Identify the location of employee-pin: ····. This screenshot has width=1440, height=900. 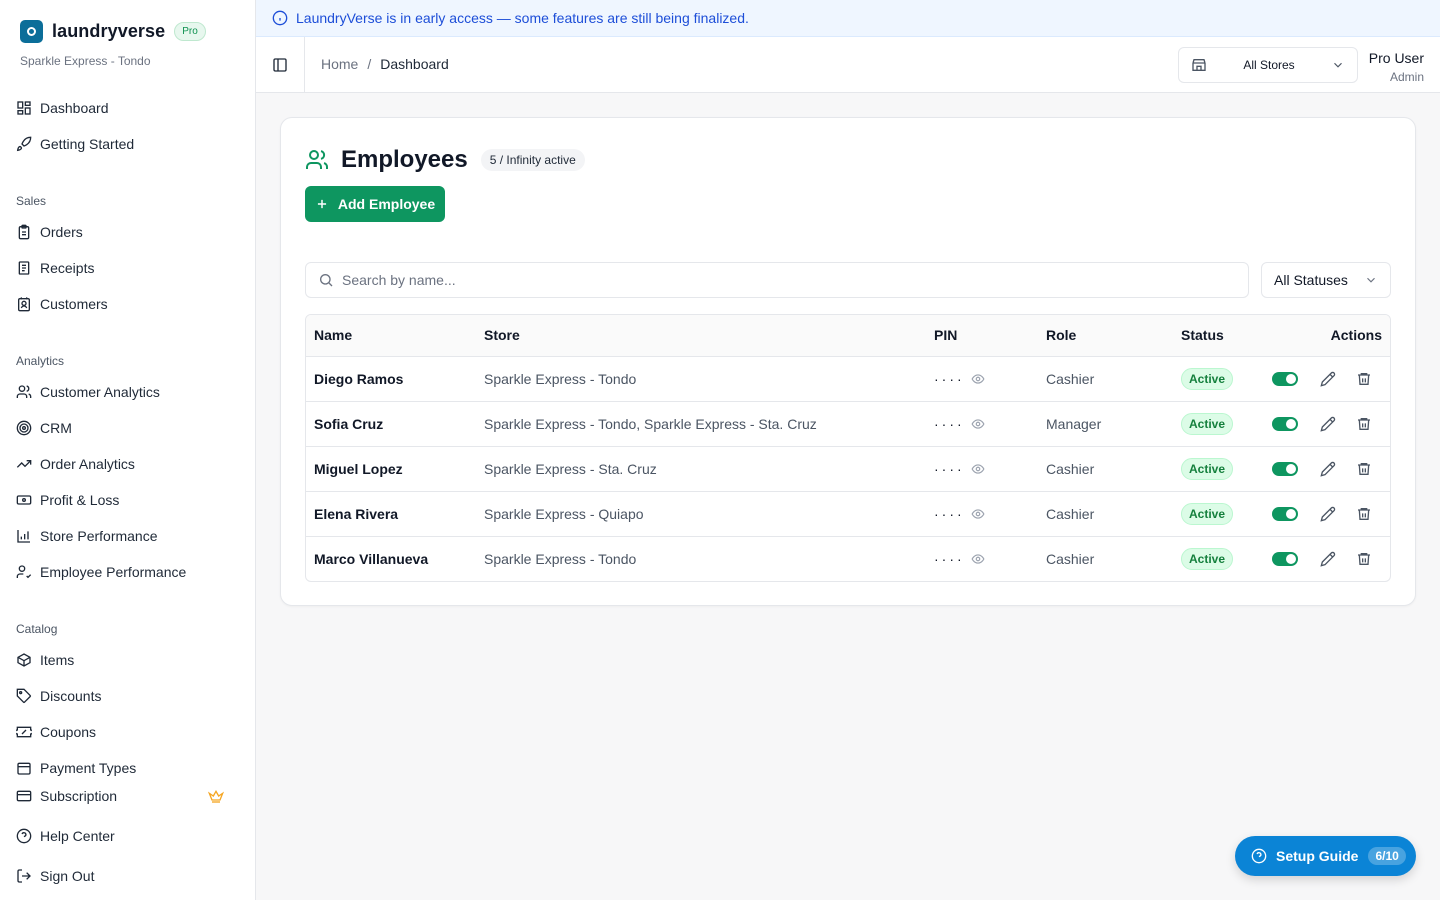
(990, 559).